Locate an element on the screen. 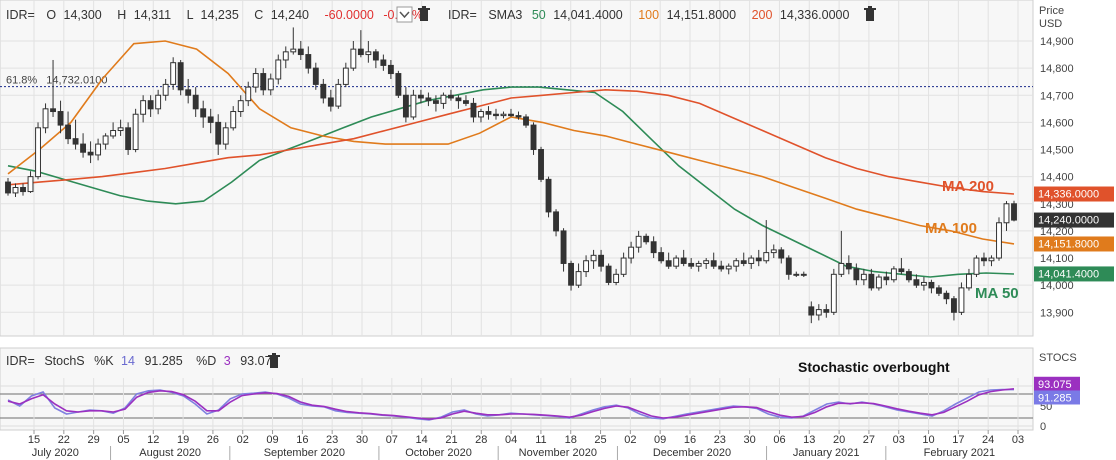 This screenshot has width=1116, height=460. week-tick-label: 28 is located at coordinates (481, 440).